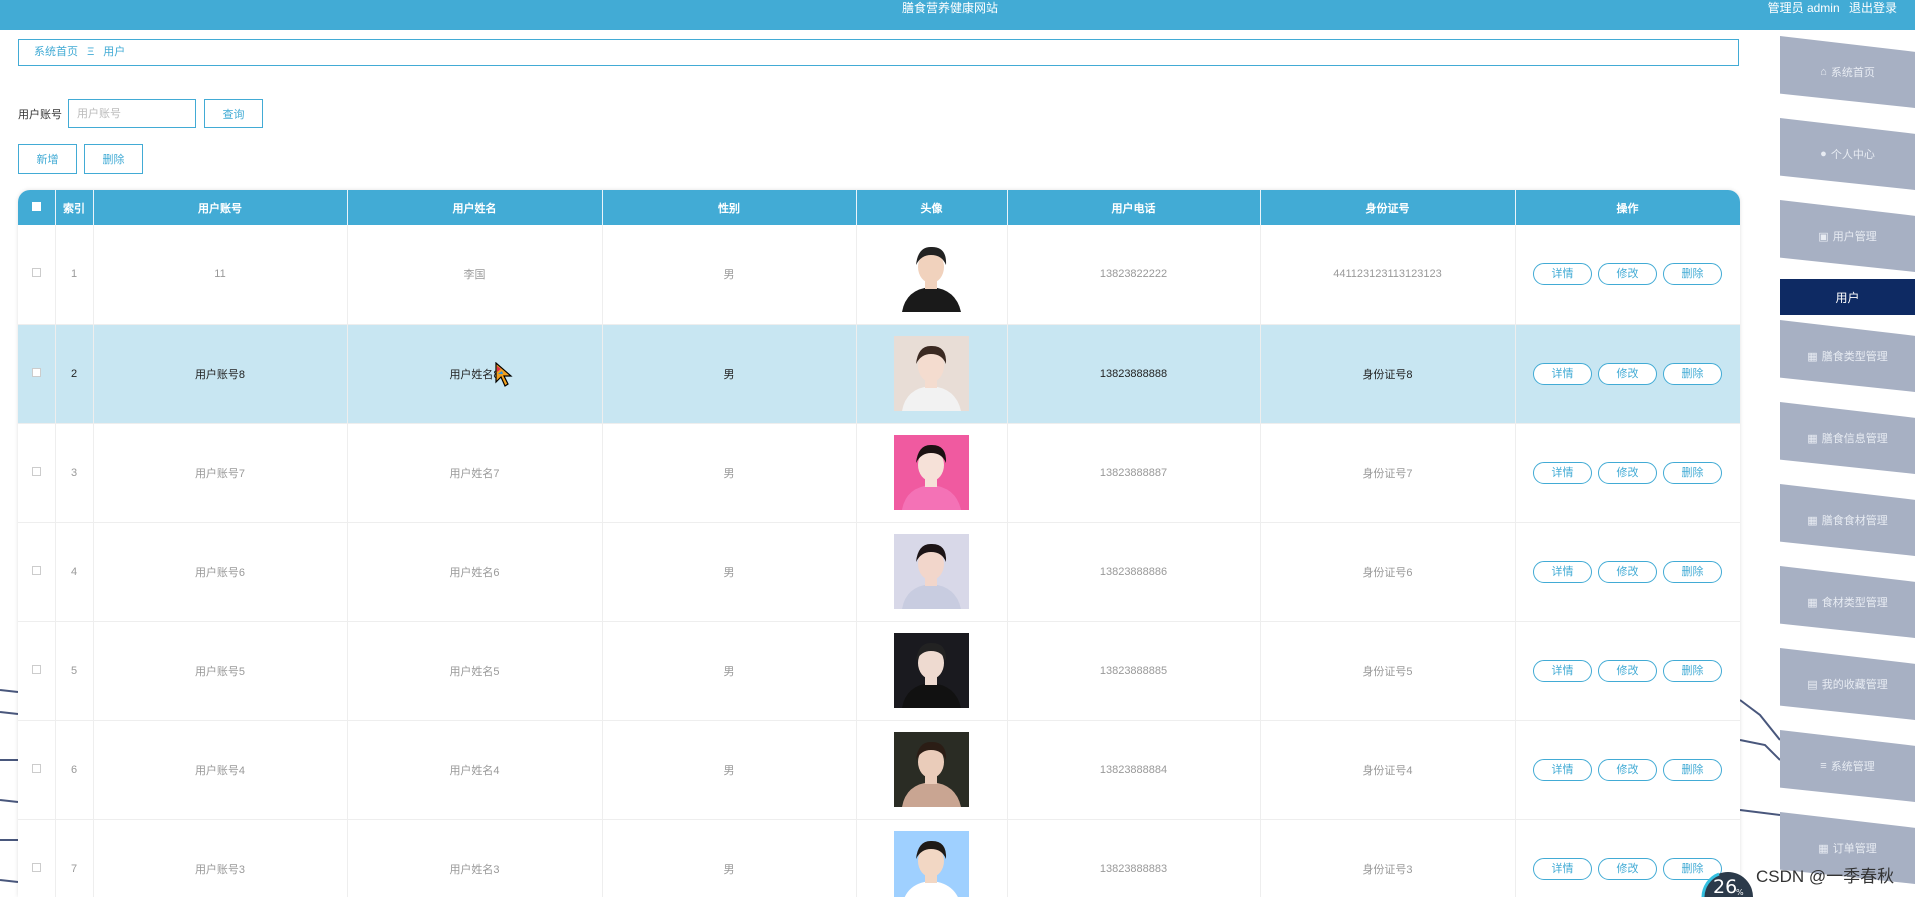  What do you see at coordinates (220, 572) in the screenshot?
I see `account-cell: 用户账号6` at bounding box center [220, 572].